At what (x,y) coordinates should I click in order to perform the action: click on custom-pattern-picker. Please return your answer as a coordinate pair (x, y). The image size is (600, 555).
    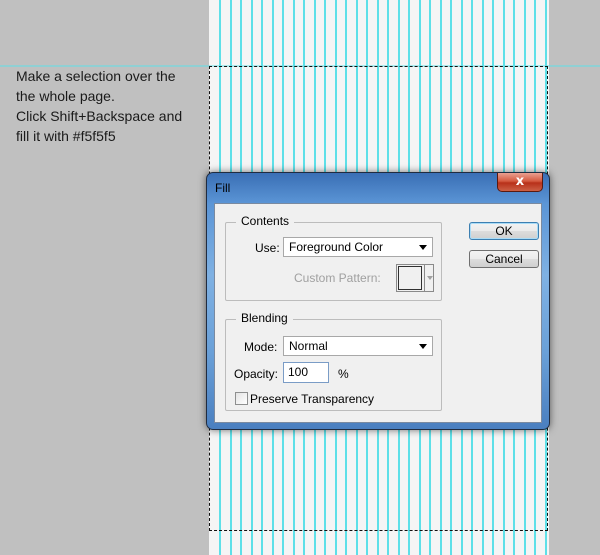
    Looking at the image, I should click on (415, 278).